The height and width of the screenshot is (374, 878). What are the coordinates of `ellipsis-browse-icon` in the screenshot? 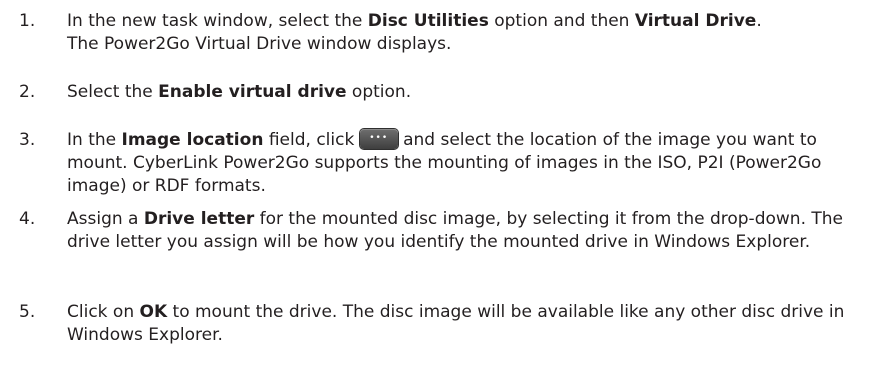 It's located at (378, 139).